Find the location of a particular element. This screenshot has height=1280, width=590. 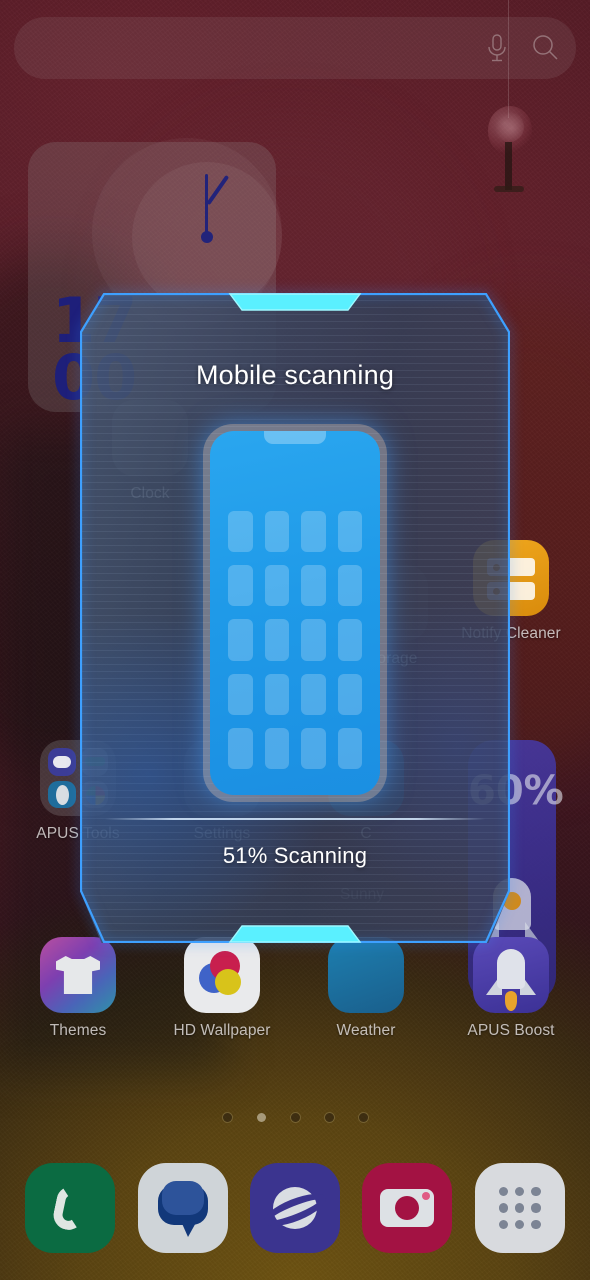

scanning-status: 51% Scanning is located at coordinates (295, 855).